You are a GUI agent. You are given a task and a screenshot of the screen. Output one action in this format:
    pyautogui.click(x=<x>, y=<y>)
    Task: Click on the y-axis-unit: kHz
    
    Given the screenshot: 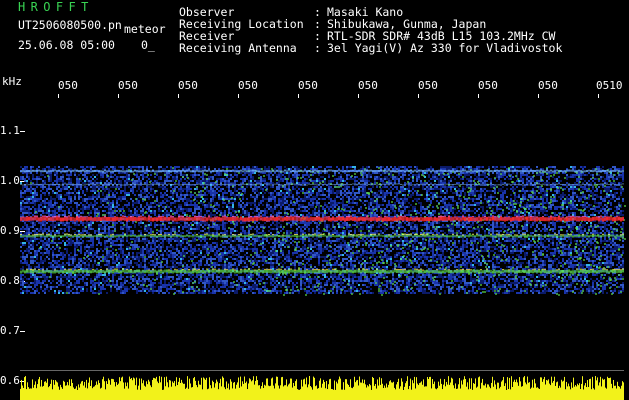 What is the action you would take?
    pyautogui.click(x=12, y=81)
    